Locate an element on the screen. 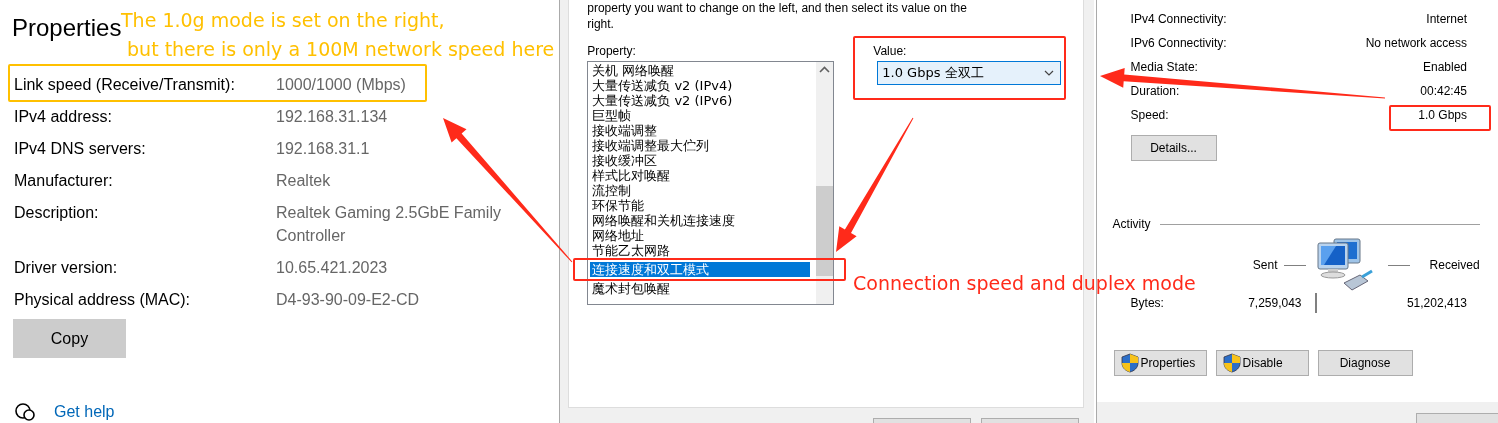 The width and height of the screenshot is (1498, 423). list-item: 网络唤醒和关机连接速度 is located at coordinates (700, 220).